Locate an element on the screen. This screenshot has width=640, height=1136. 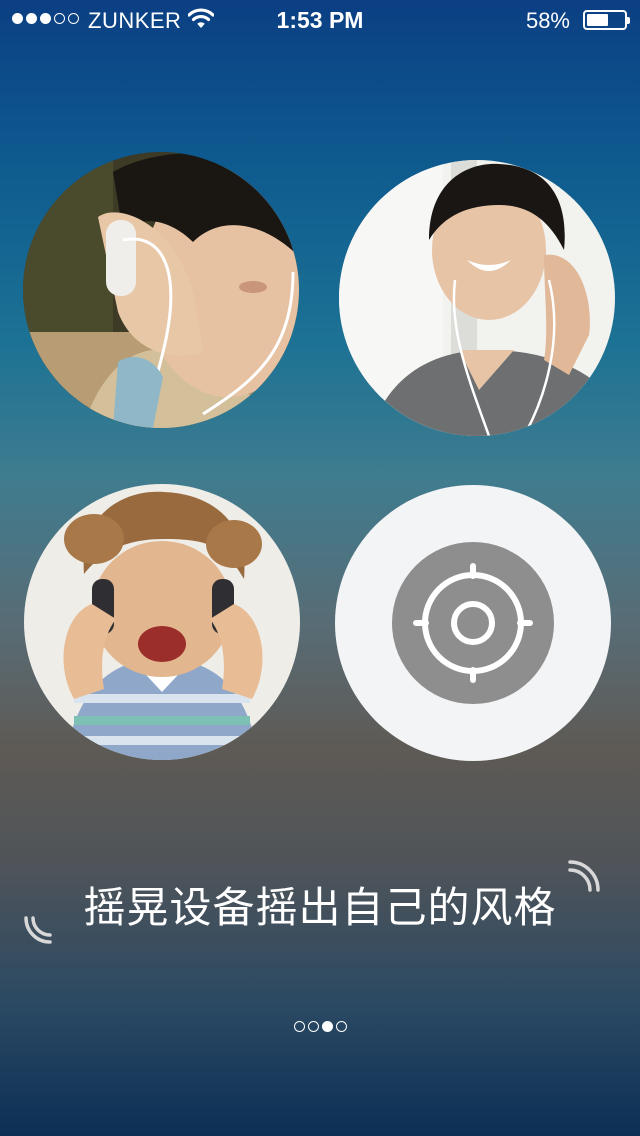
locate-button-inner is located at coordinates (473, 623).